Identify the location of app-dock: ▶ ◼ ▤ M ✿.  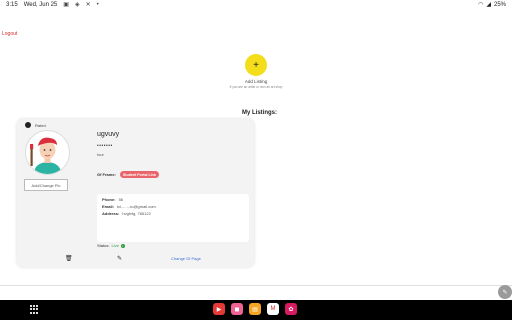
(255, 309).